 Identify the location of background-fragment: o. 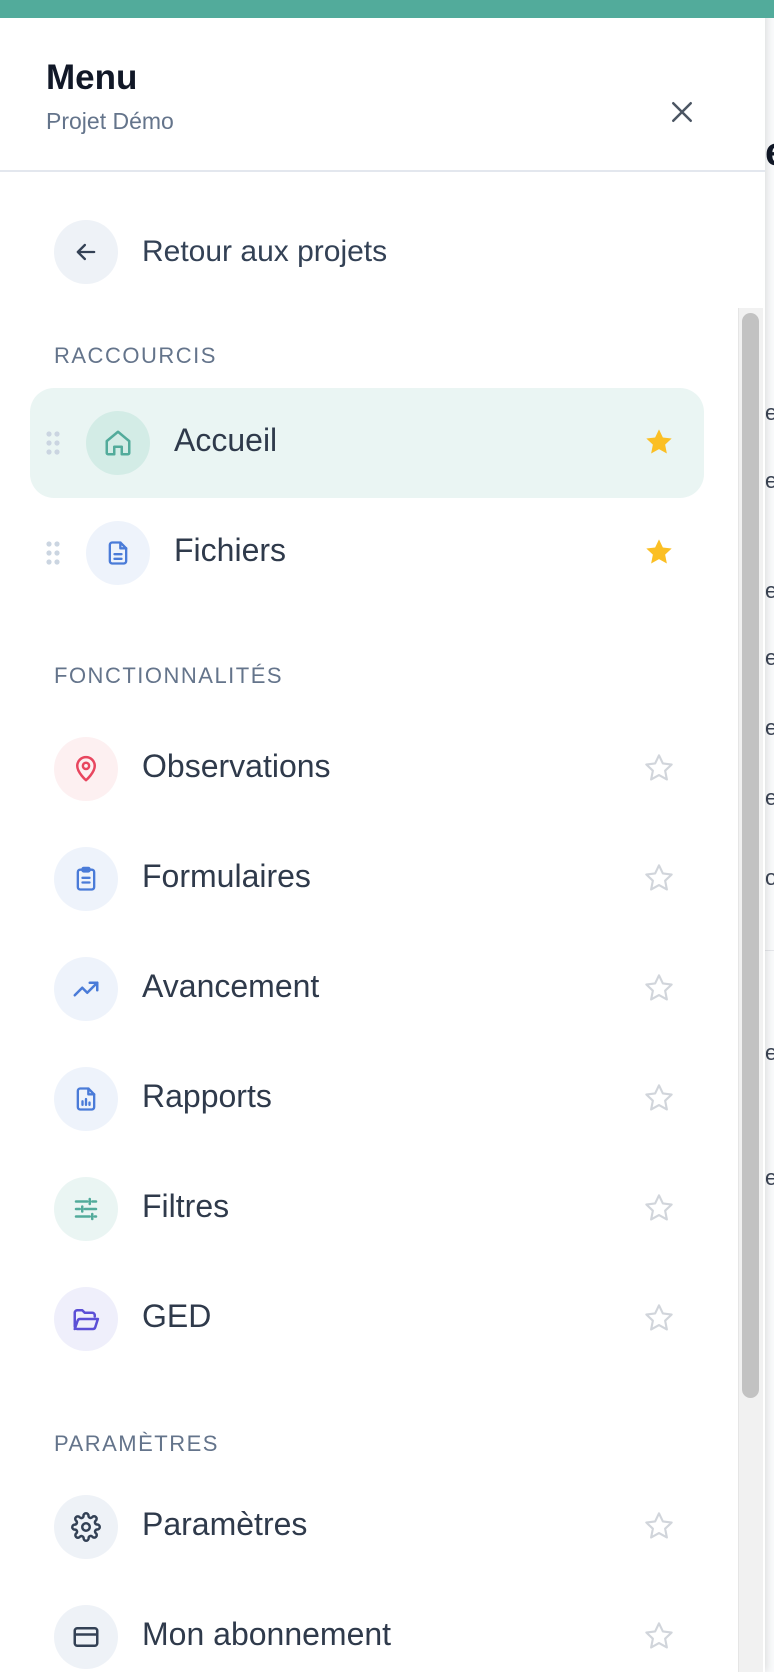
(769, 877).